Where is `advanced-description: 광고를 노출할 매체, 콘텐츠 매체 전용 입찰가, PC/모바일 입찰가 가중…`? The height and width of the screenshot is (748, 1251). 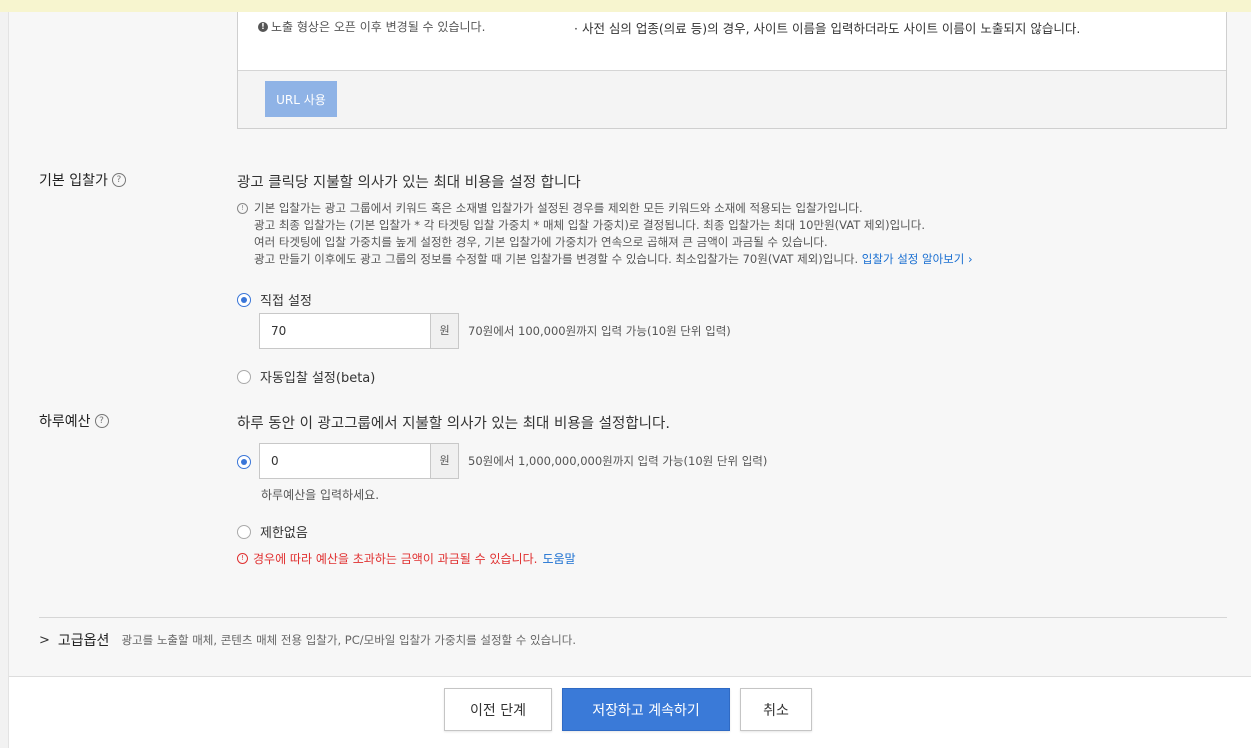
advanced-description: 광고를 노출할 매체, 콘텐츠 매체 전용 입찰가, PC/모바일 입찰가 가중… is located at coordinates (348, 640).